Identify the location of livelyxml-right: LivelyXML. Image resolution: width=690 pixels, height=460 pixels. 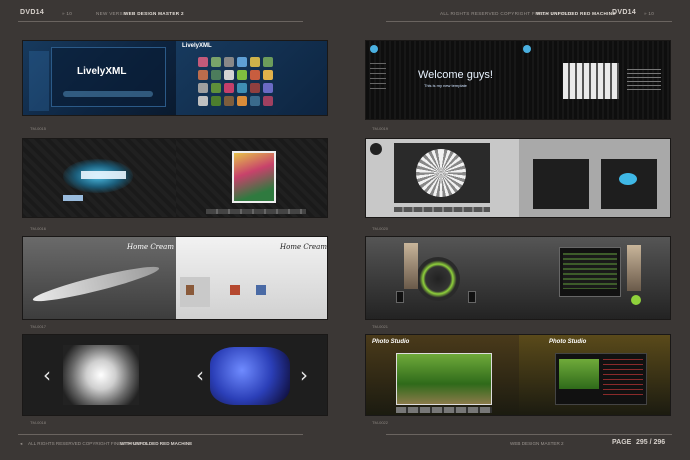
(251, 78).